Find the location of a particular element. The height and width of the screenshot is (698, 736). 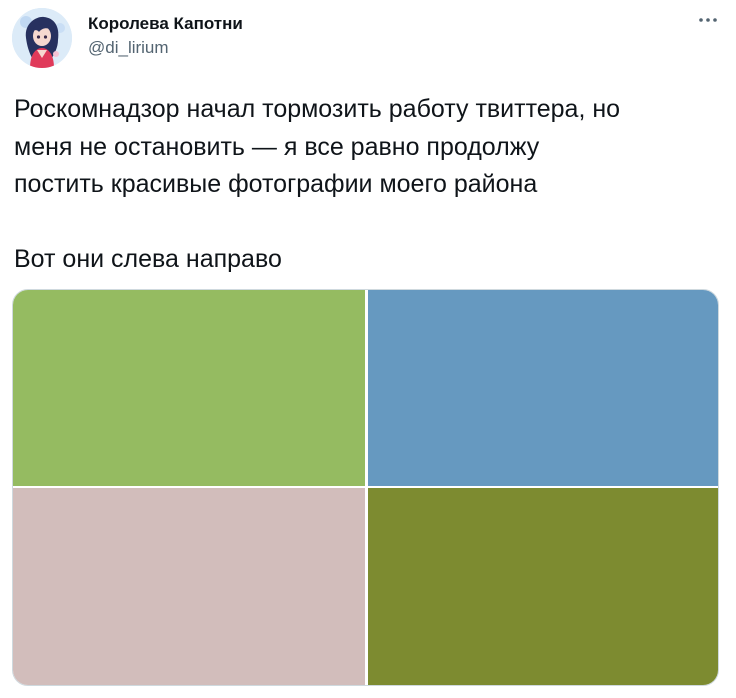

avatar is located at coordinates (42, 38).